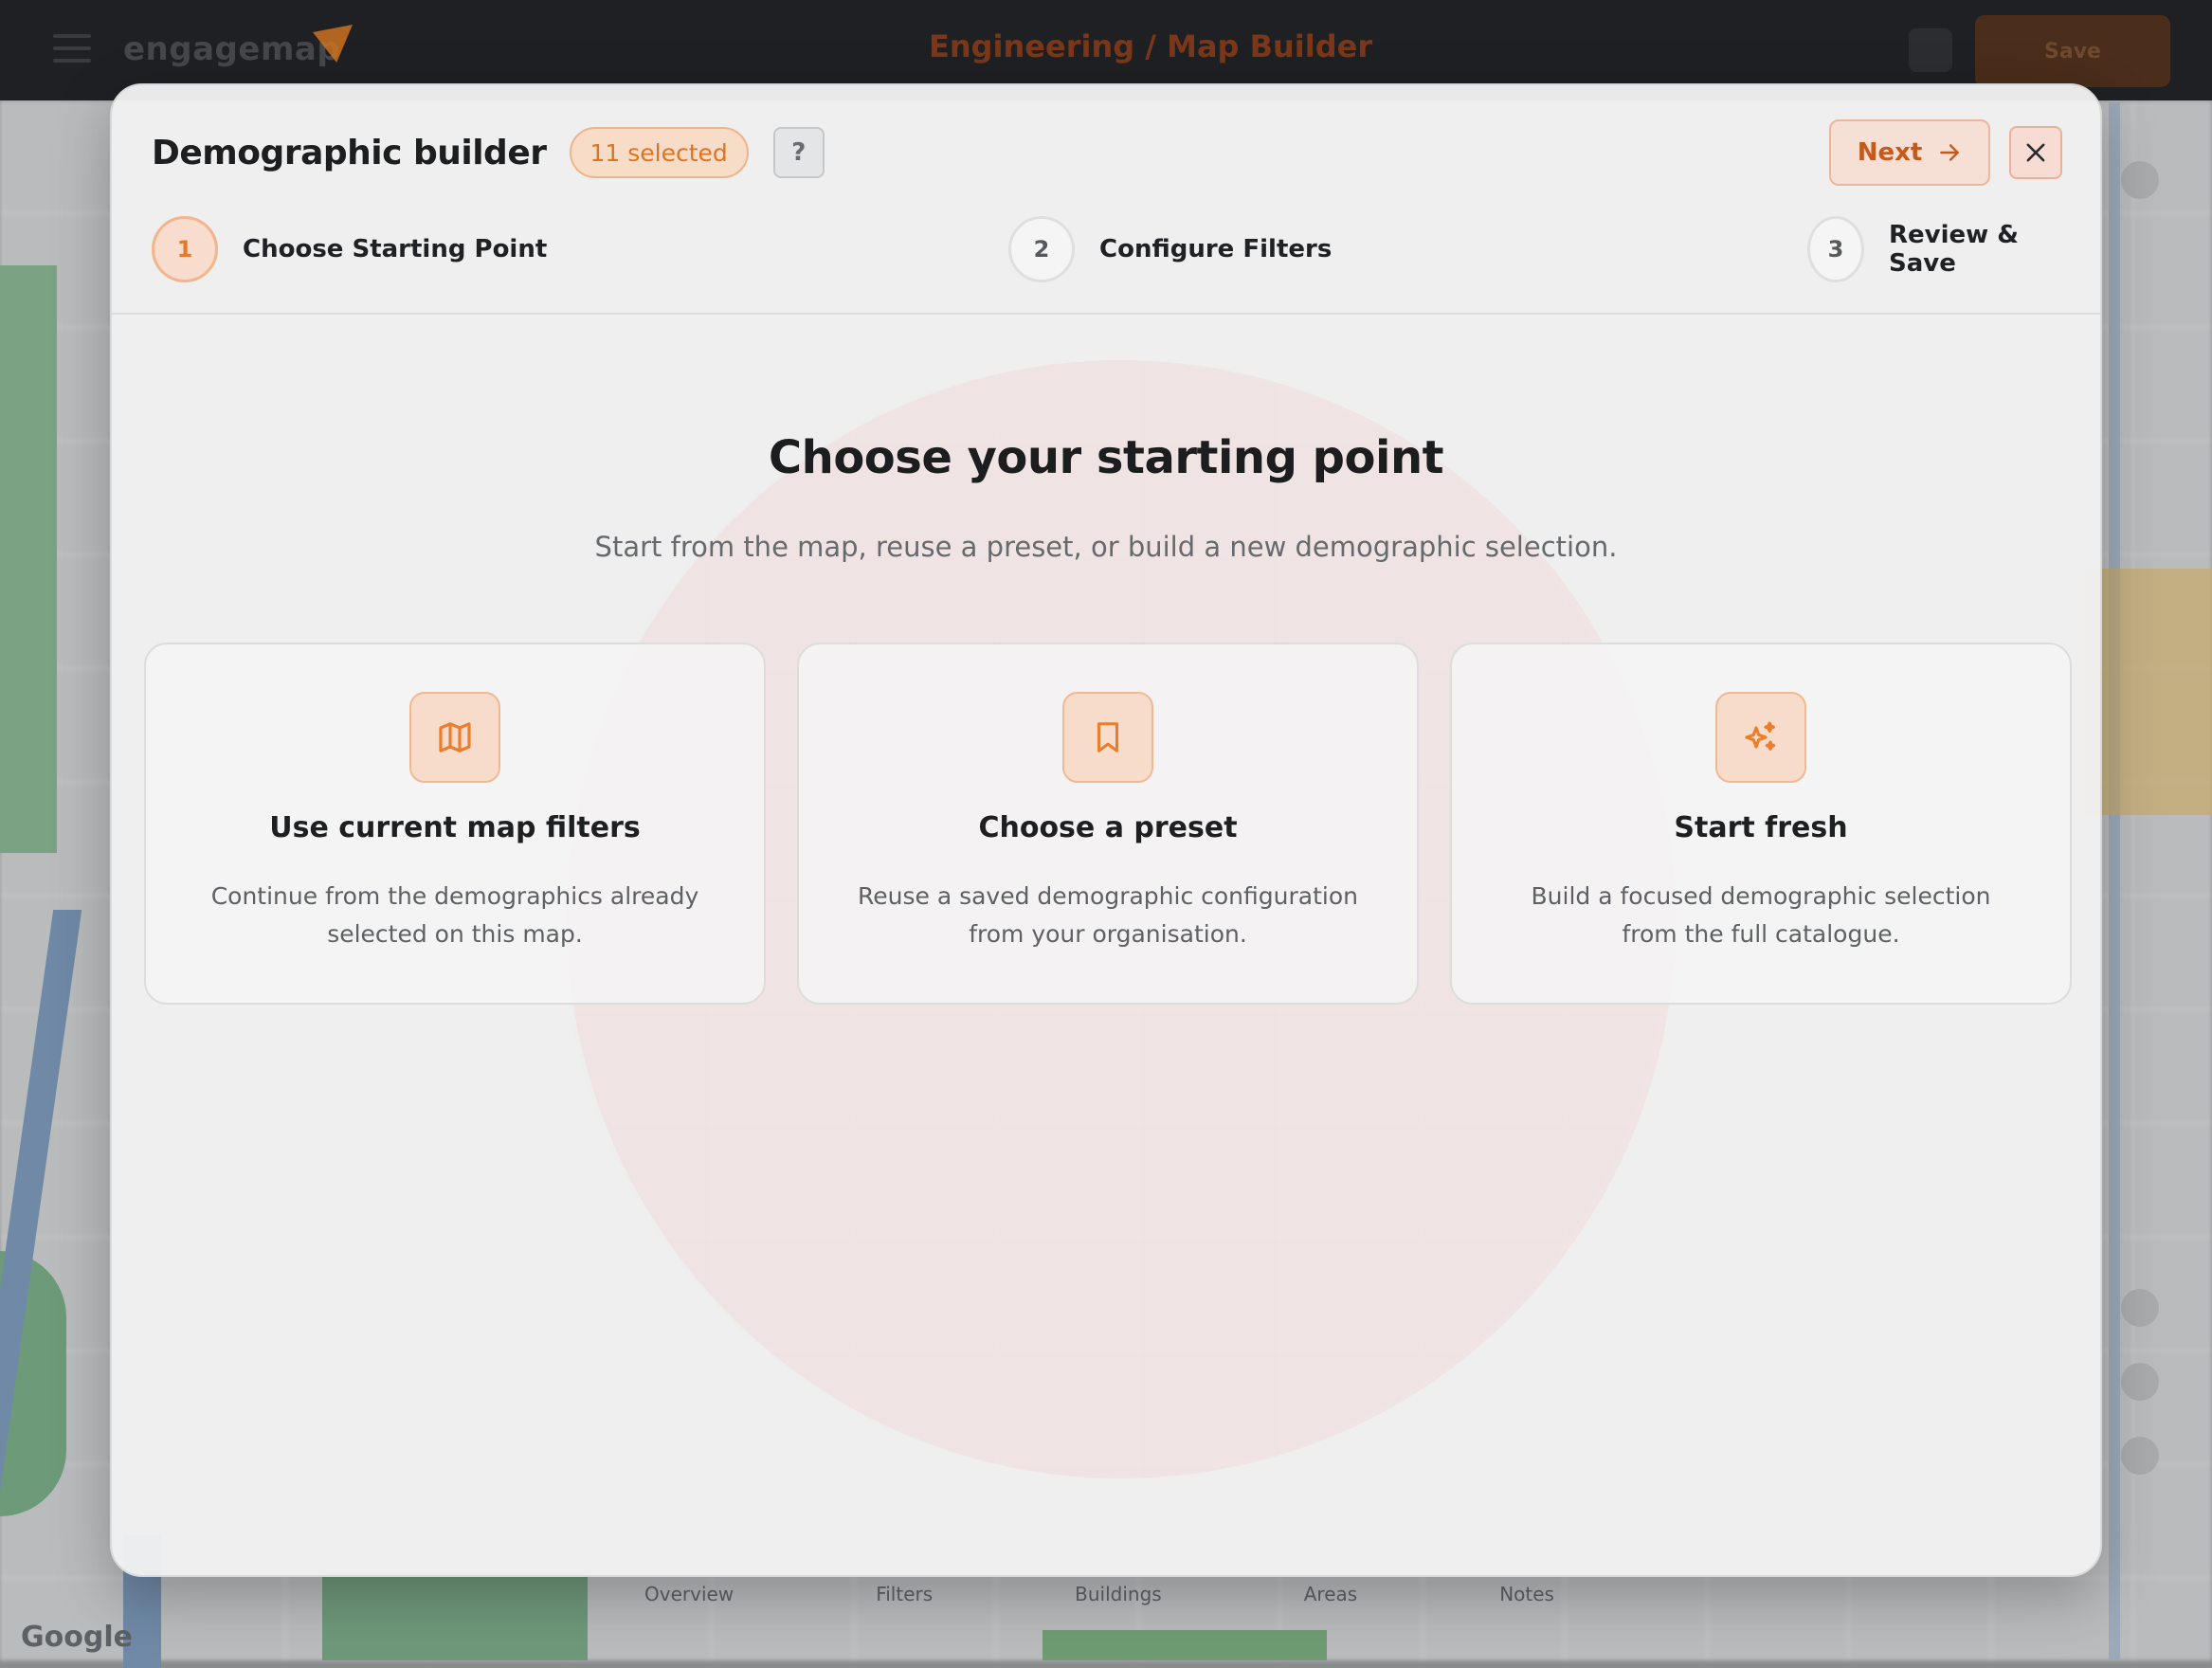 Image resolution: width=2212 pixels, height=1668 pixels. I want to click on modal-header: Demographic builder 11 selected ? Next, so click(1107, 153).